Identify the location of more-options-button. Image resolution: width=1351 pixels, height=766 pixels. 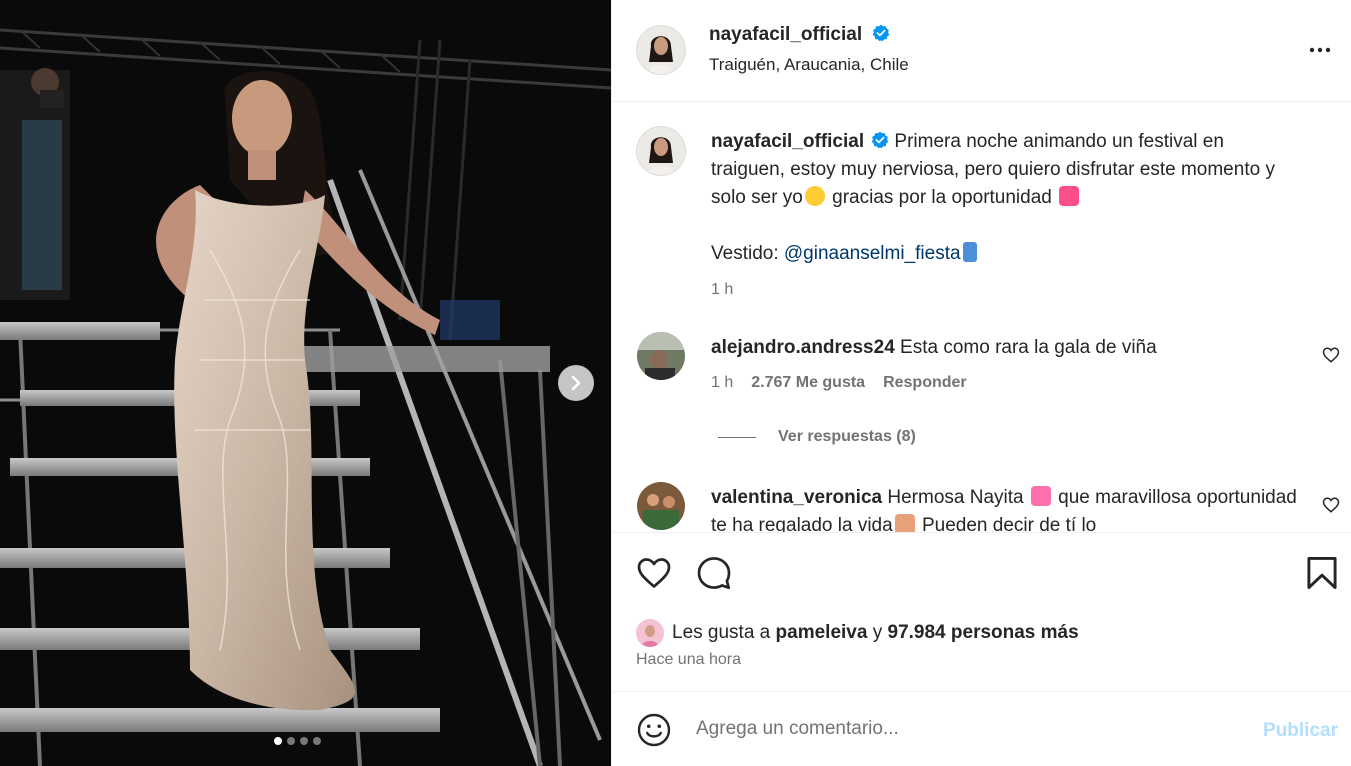
(1320, 52).